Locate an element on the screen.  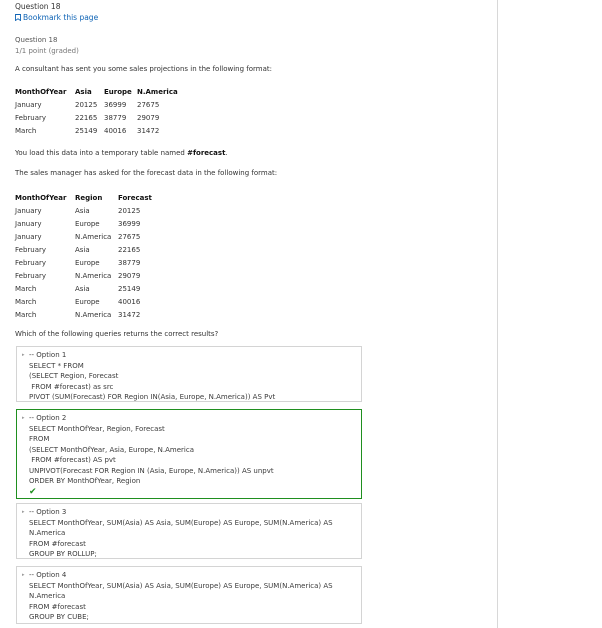
table-cell: 29079 is located at coordinates (129, 275).